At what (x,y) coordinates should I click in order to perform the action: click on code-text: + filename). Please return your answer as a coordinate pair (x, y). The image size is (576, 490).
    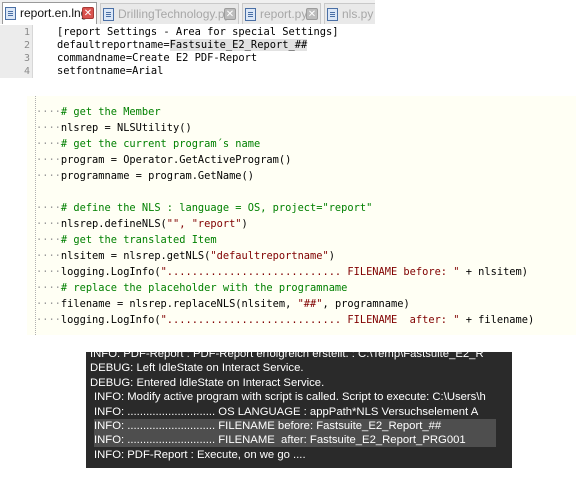
    Looking at the image, I should click on (497, 320).